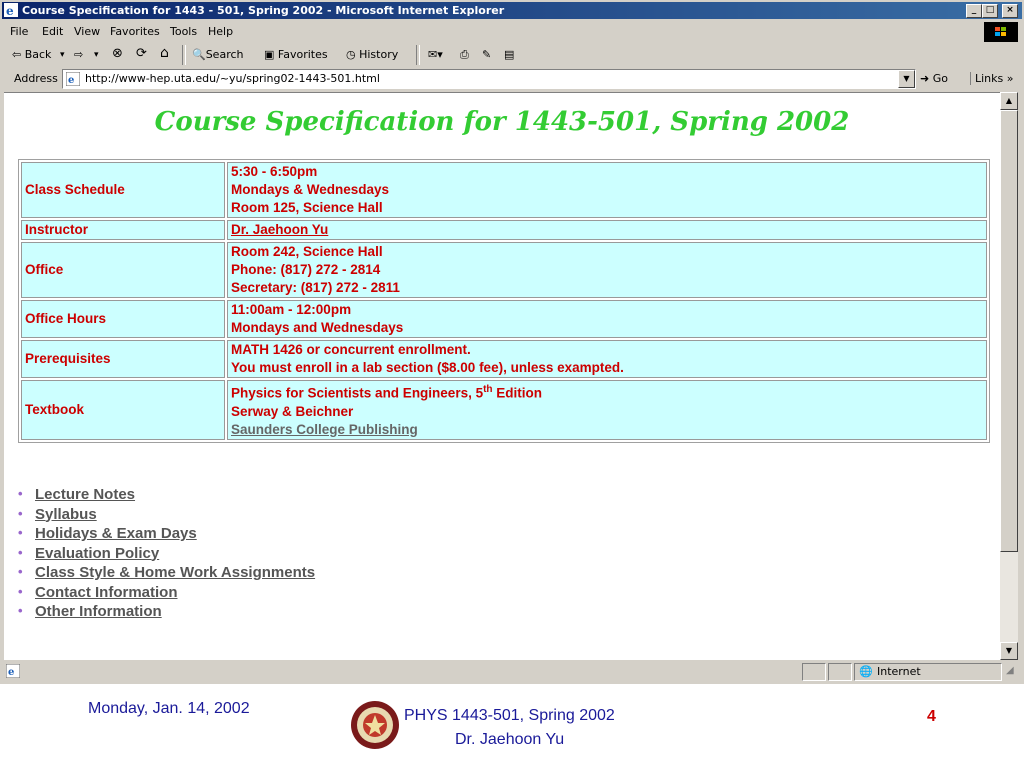 Image resolution: width=1024 pixels, height=768 pixels. Describe the element at coordinates (73, 80) in the screenshot. I see `page-icon: e` at that location.